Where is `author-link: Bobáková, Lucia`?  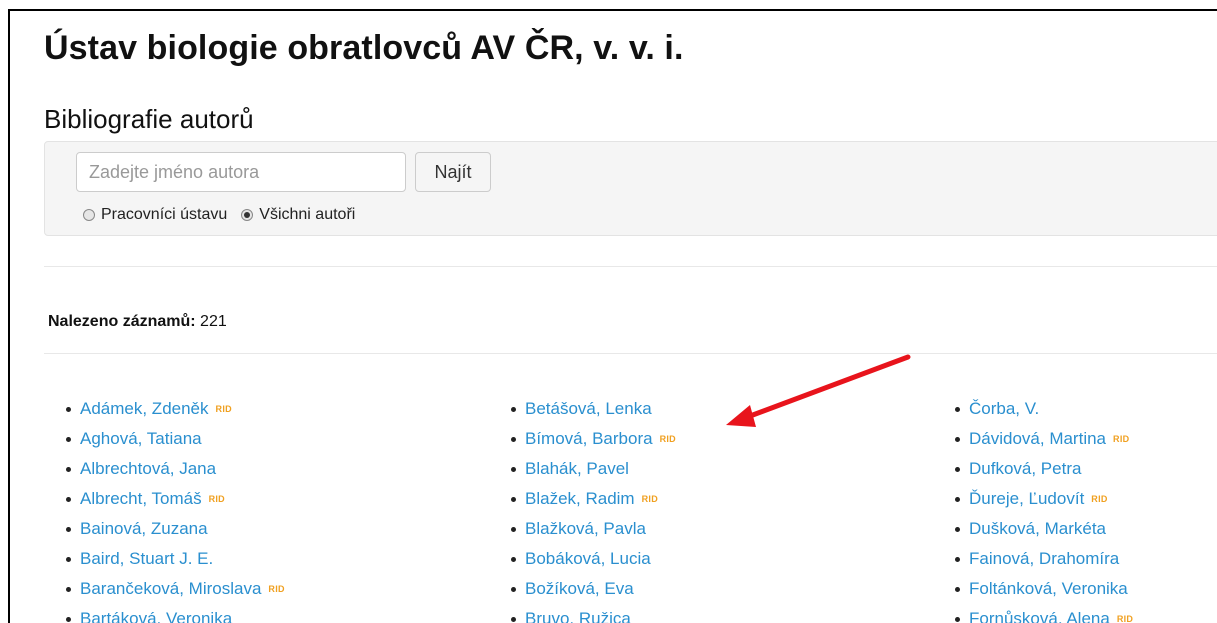
author-link: Bobáková, Lucia is located at coordinates (588, 559).